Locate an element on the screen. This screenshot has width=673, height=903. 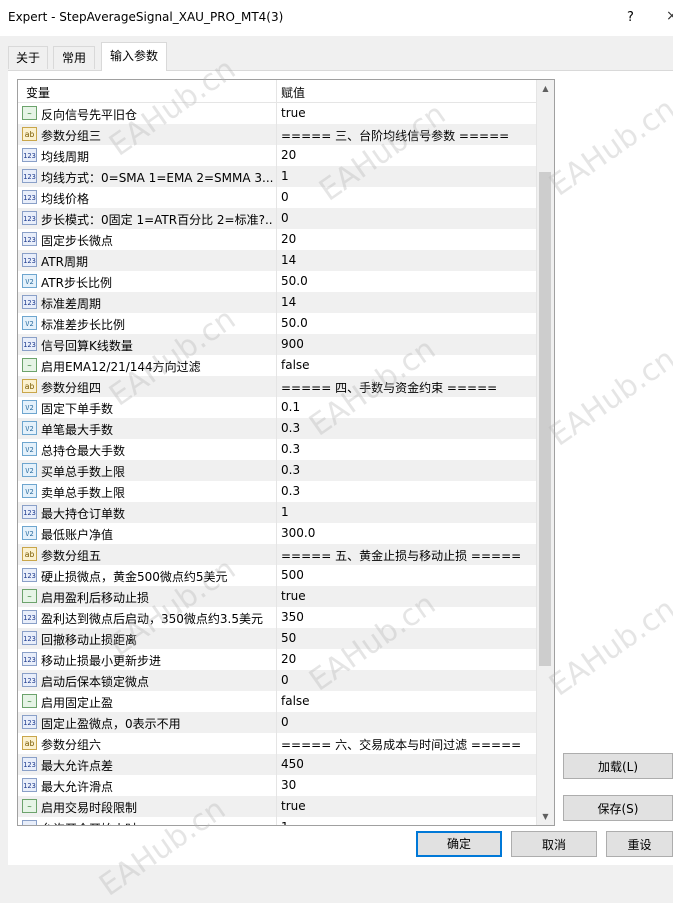
parameter-value: ===== 五、黄金止损与移动止损 ===== is located at coordinates (406, 555).